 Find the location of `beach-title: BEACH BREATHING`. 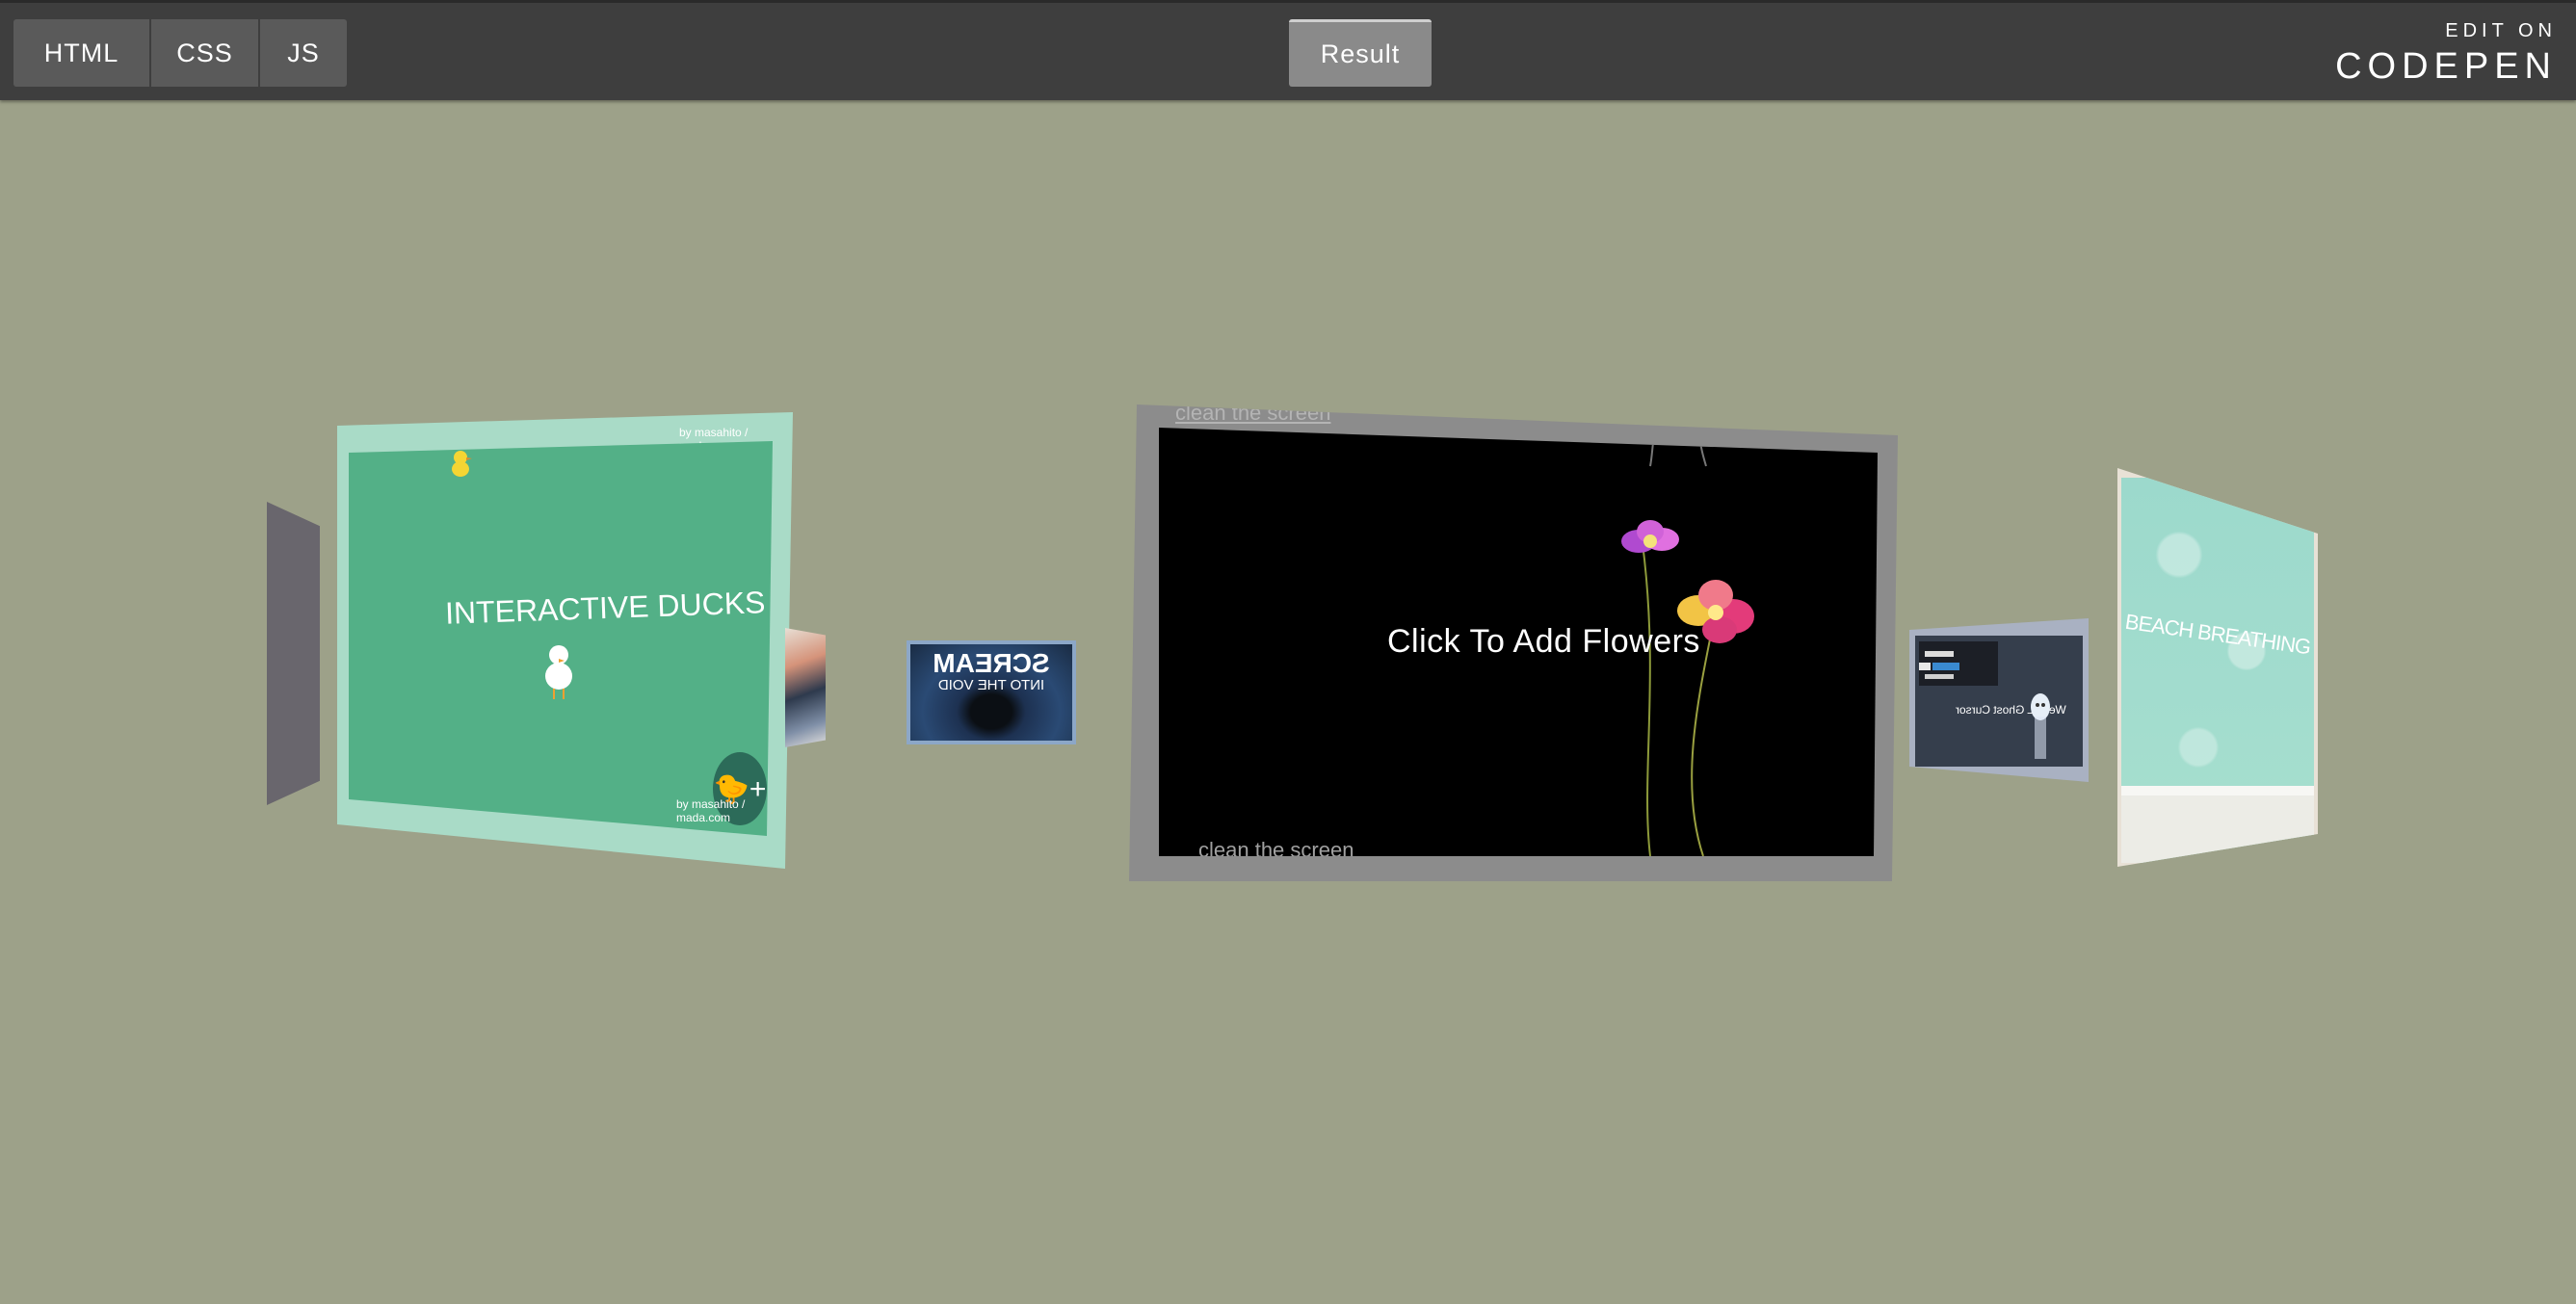

beach-title: BEACH BREATHING is located at coordinates (2218, 634).